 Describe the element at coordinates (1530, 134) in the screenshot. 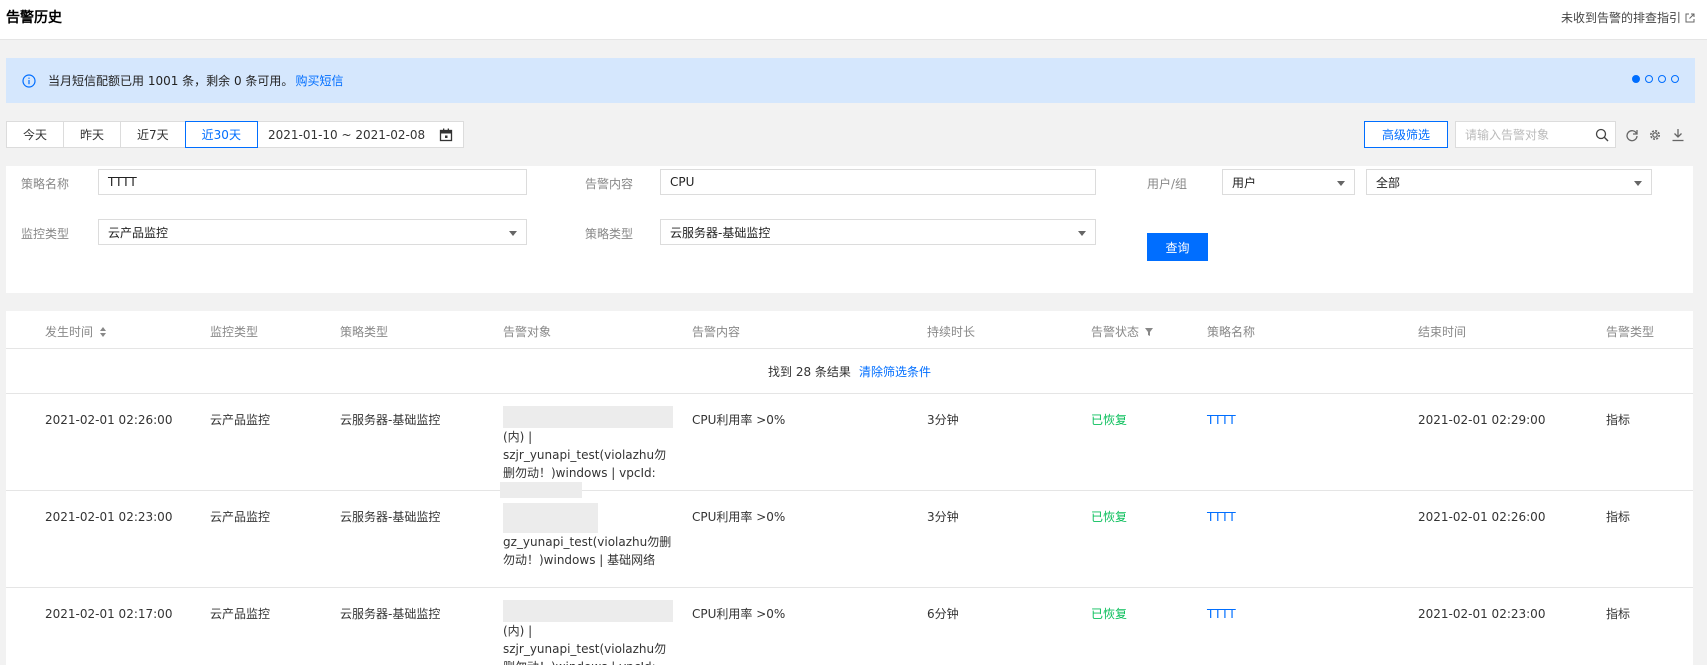

I see `search-input` at that location.